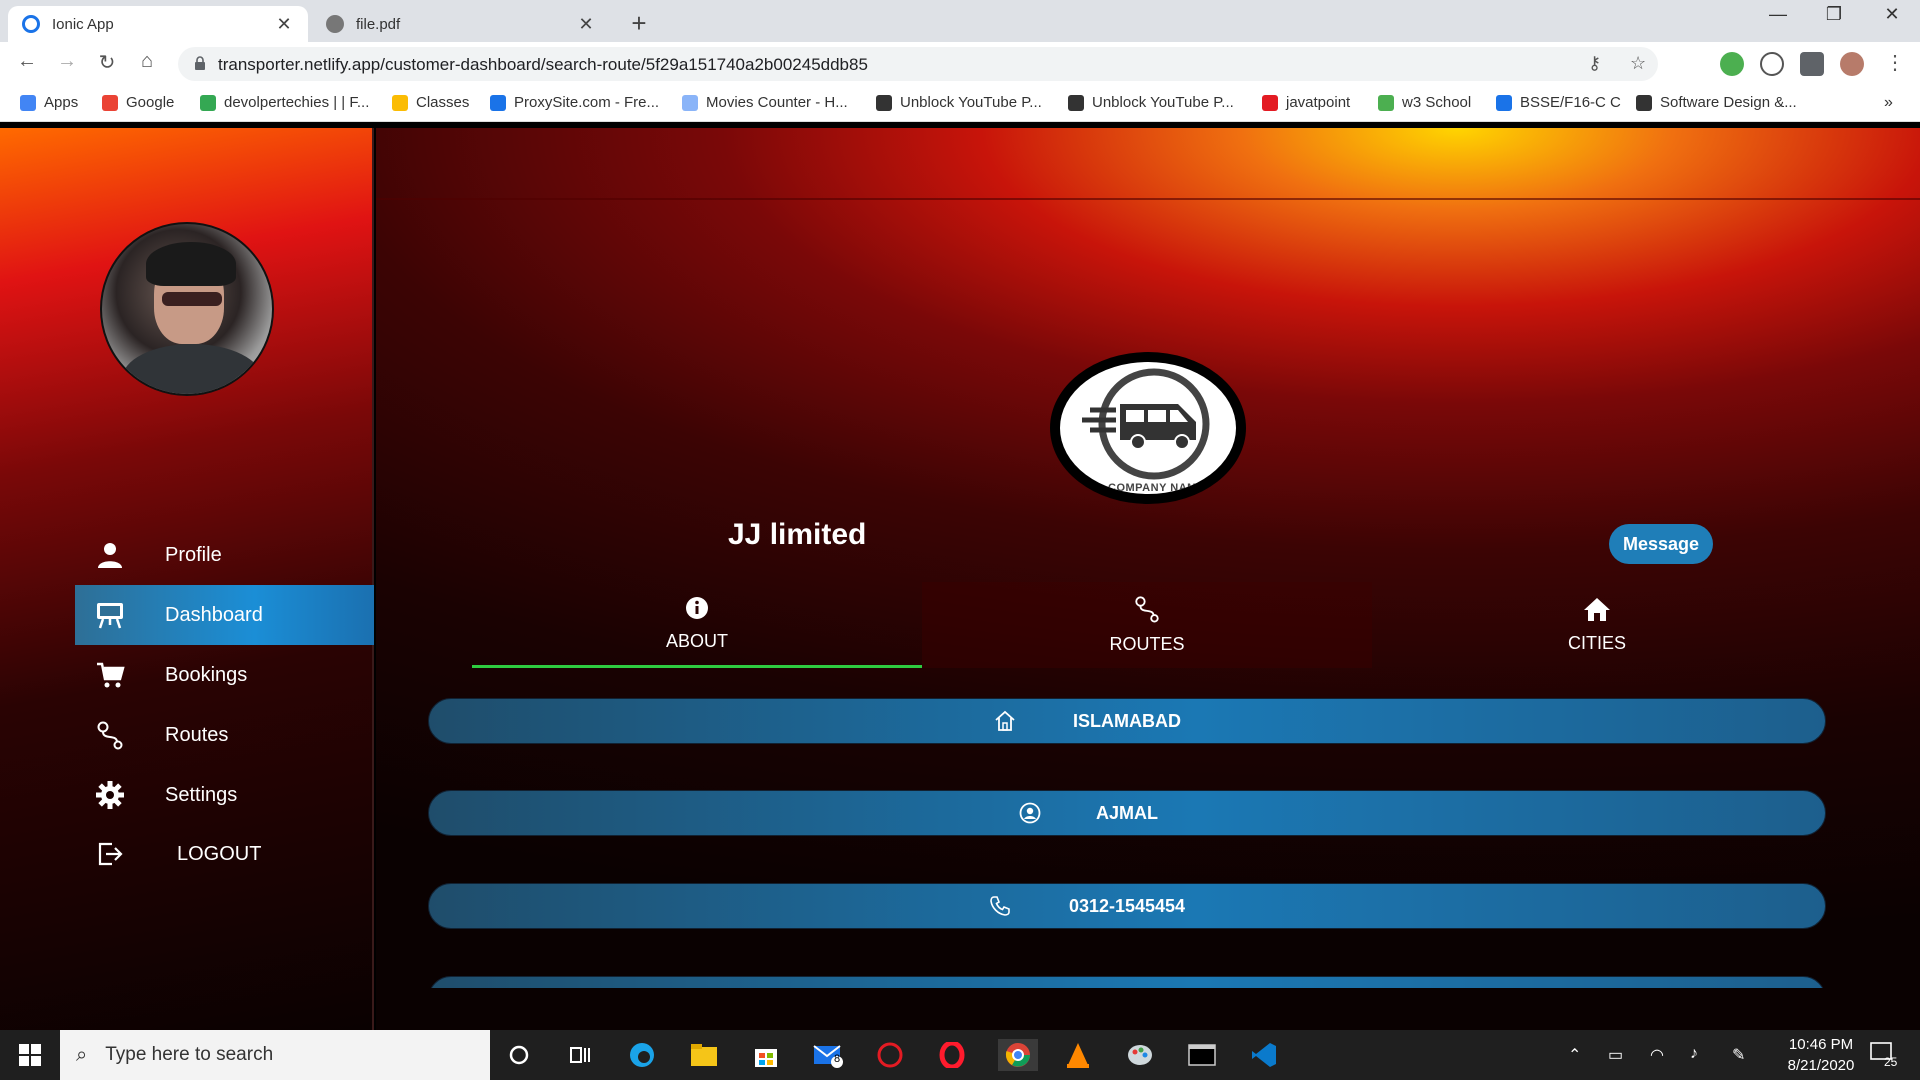  What do you see at coordinates (335, 24) in the screenshot?
I see `globe-icon` at bounding box center [335, 24].